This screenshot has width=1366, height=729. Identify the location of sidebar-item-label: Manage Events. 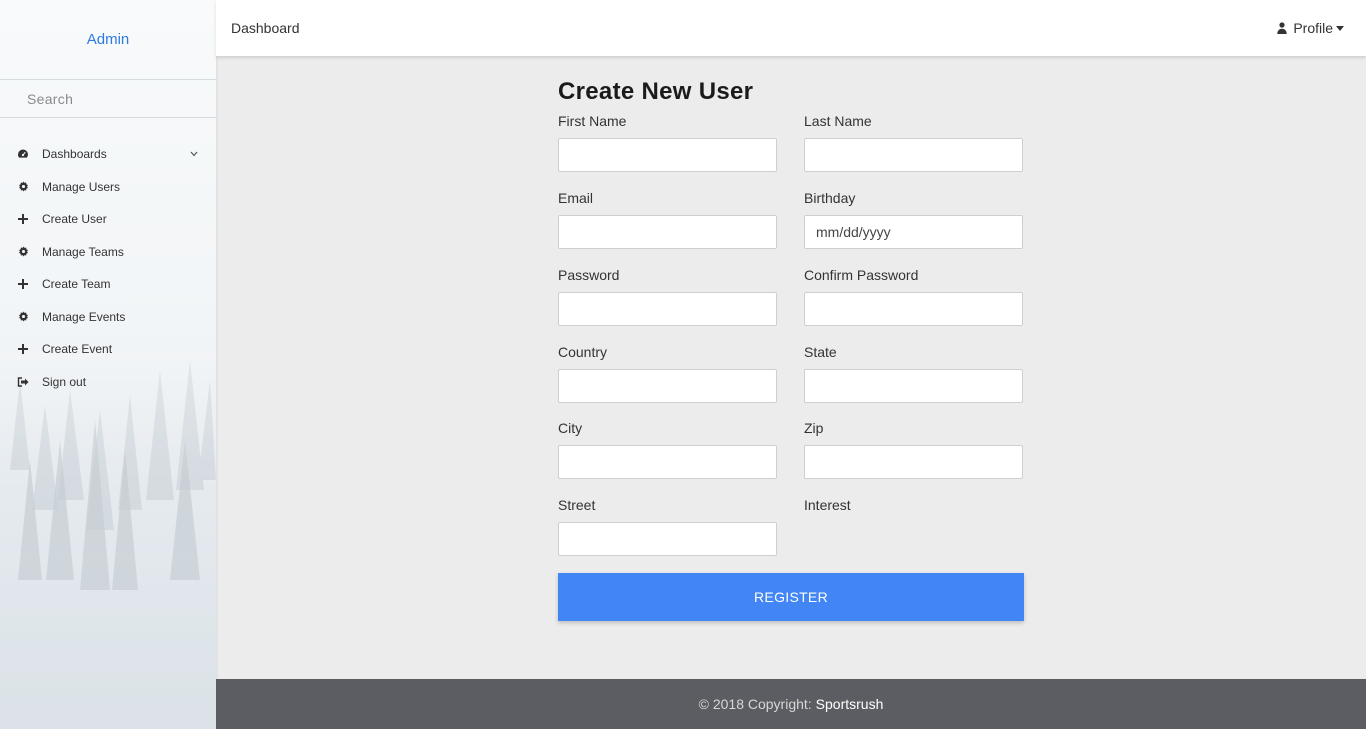
(84, 316).